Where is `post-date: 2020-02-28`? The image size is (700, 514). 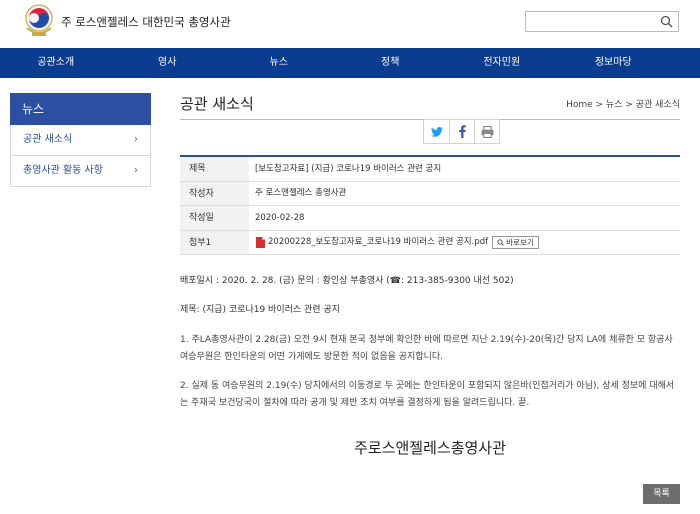 post-date: 2020-02-28 is located at coordinates (280, 217).